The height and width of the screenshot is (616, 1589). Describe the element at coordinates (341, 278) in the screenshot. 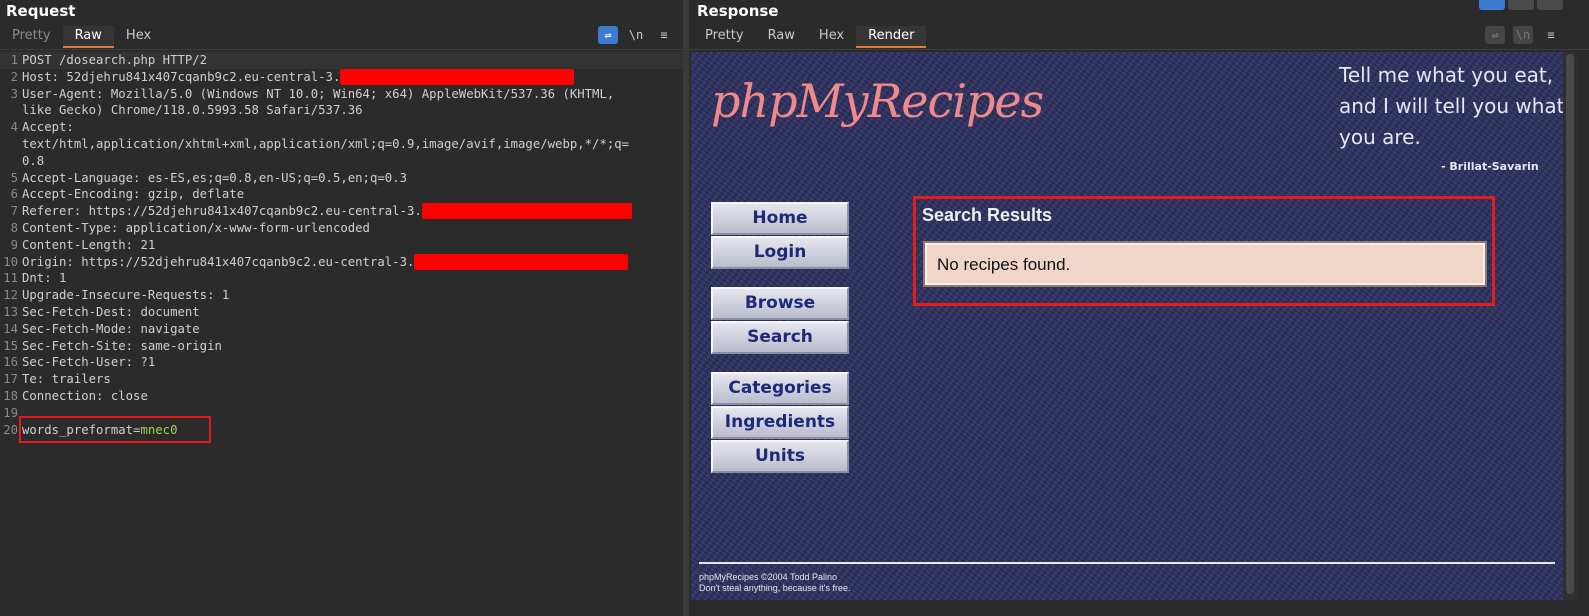

I see `request-line: 11 Dnt: 1` at that location.